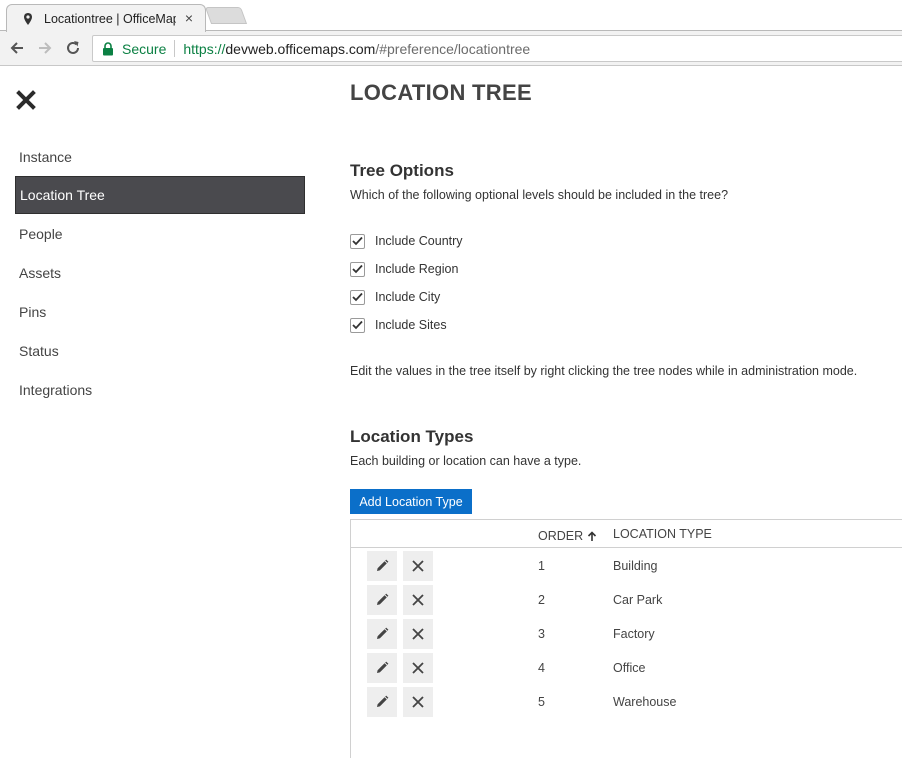 The width and height of the screenshot is (902, 758). What do you see at coordinates (28, 19) in the screenshot?
I see `map-pin-icon` at bounding box center [28, 19].